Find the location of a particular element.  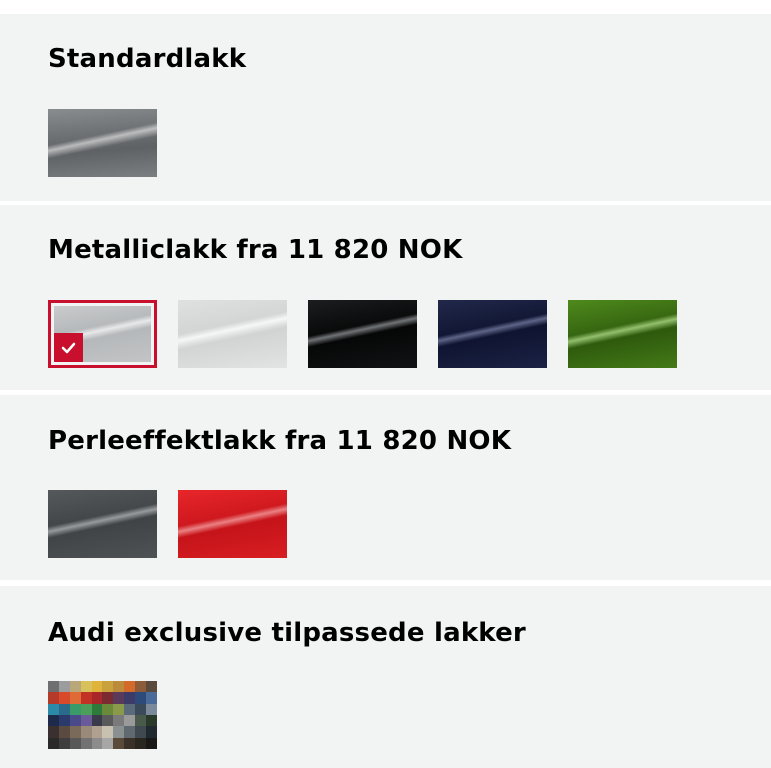

section-title-metallic: Metalliclakk fra 11 820 NOK is located at coordinates (255, 250).